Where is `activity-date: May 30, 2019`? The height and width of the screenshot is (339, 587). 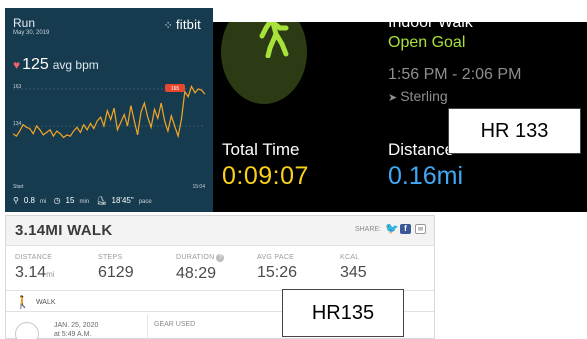 activity-date: May 30, 2019 is located at coordinates (31, 33).